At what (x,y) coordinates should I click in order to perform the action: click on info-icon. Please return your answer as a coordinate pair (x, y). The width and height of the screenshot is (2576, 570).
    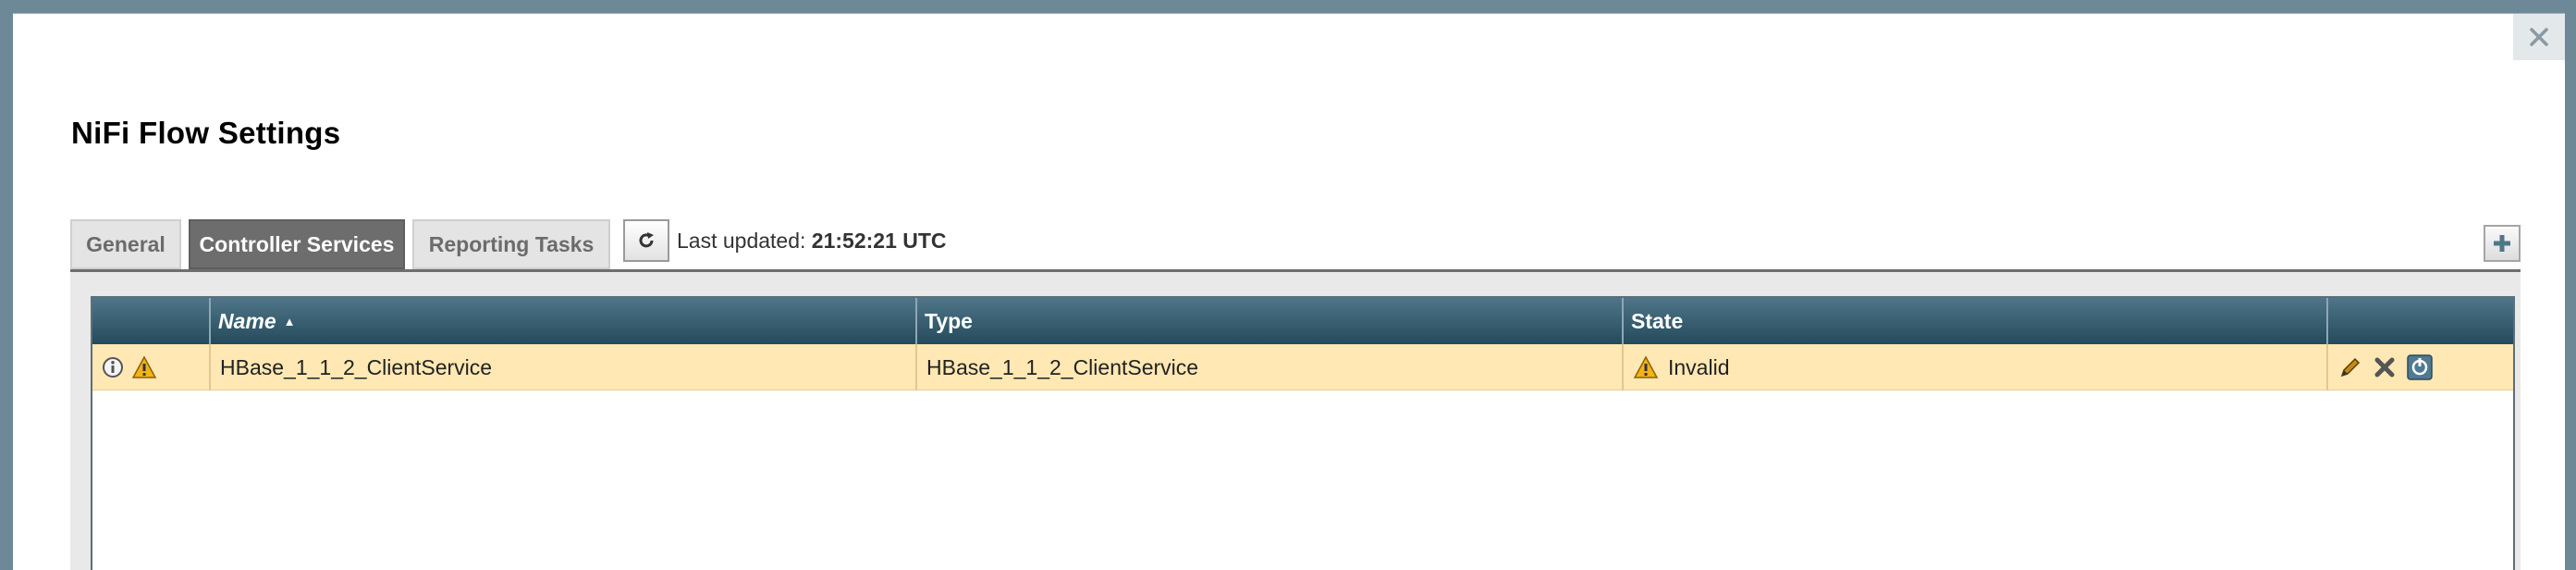
    Looking at the image, I should click on (113, 367).